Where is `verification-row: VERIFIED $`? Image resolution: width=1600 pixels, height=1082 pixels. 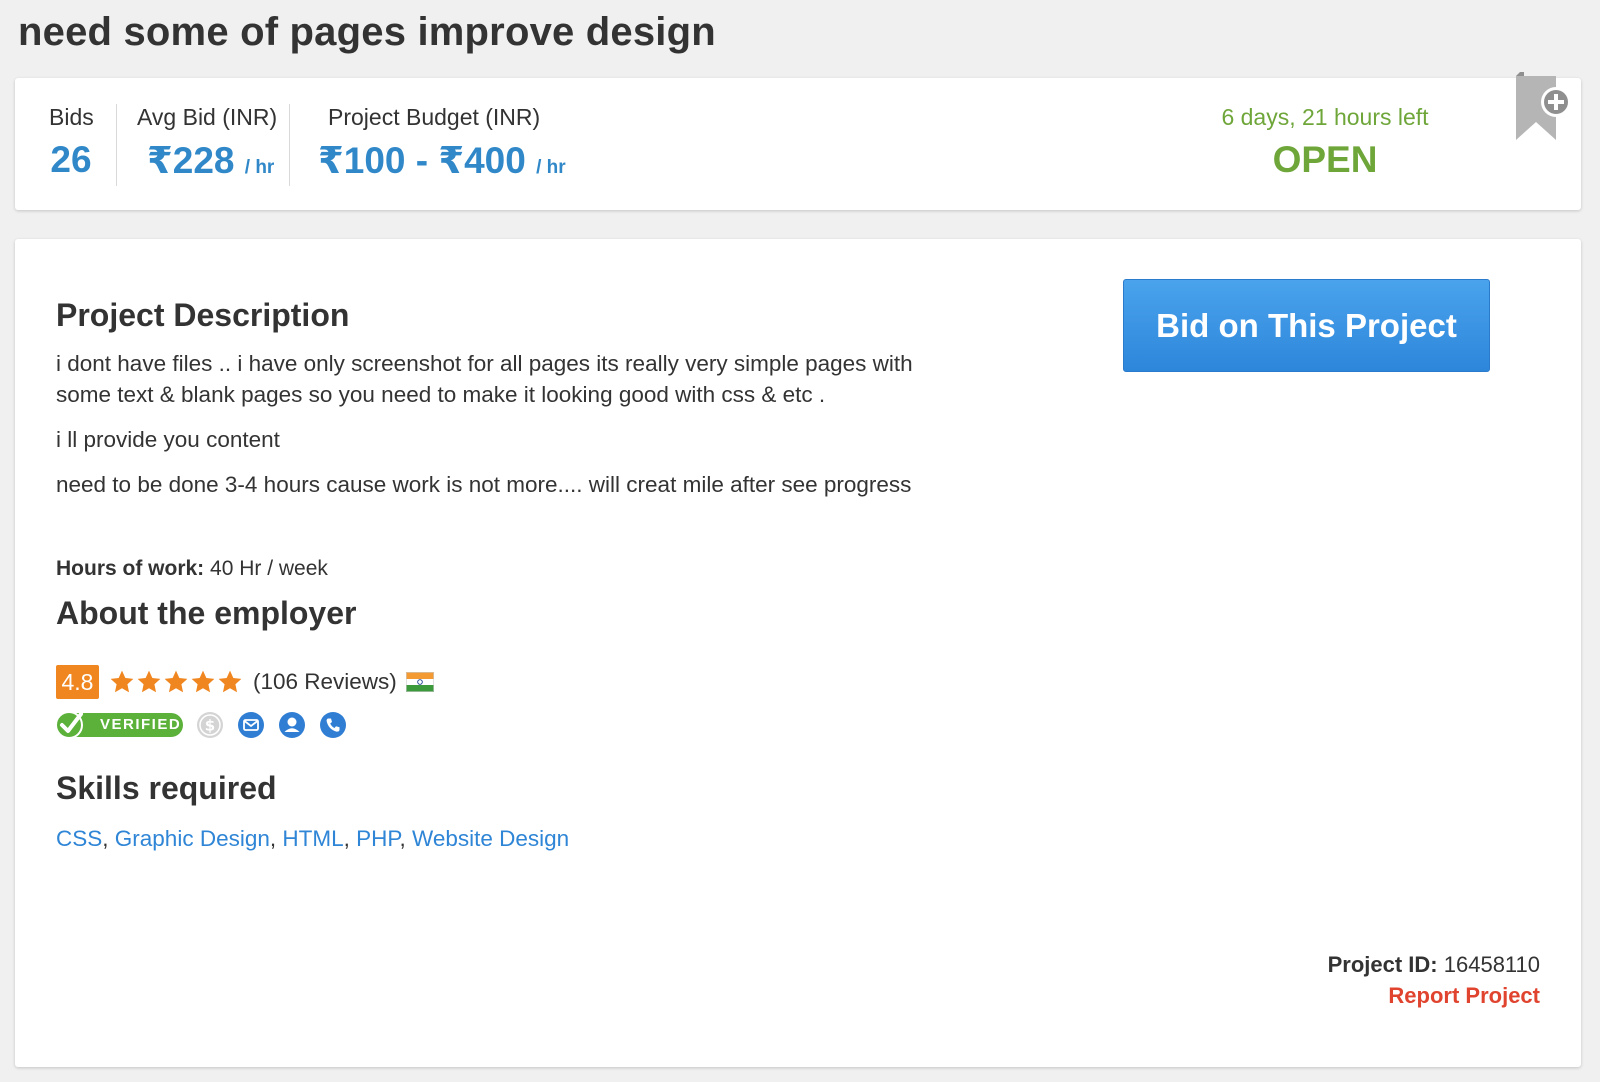
verification-row: VERIFIED $ is located at coordinates (201, 725).